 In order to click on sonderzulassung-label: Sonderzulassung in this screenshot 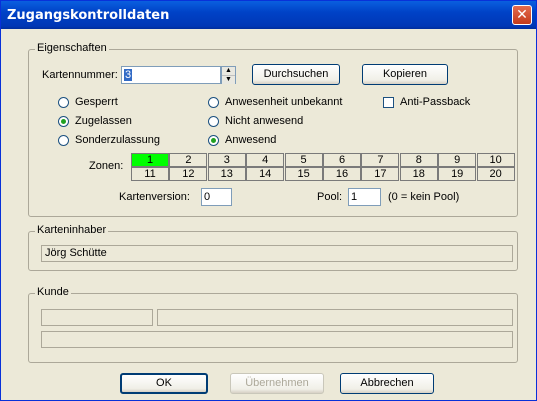, I will do `click(118, 140)`.